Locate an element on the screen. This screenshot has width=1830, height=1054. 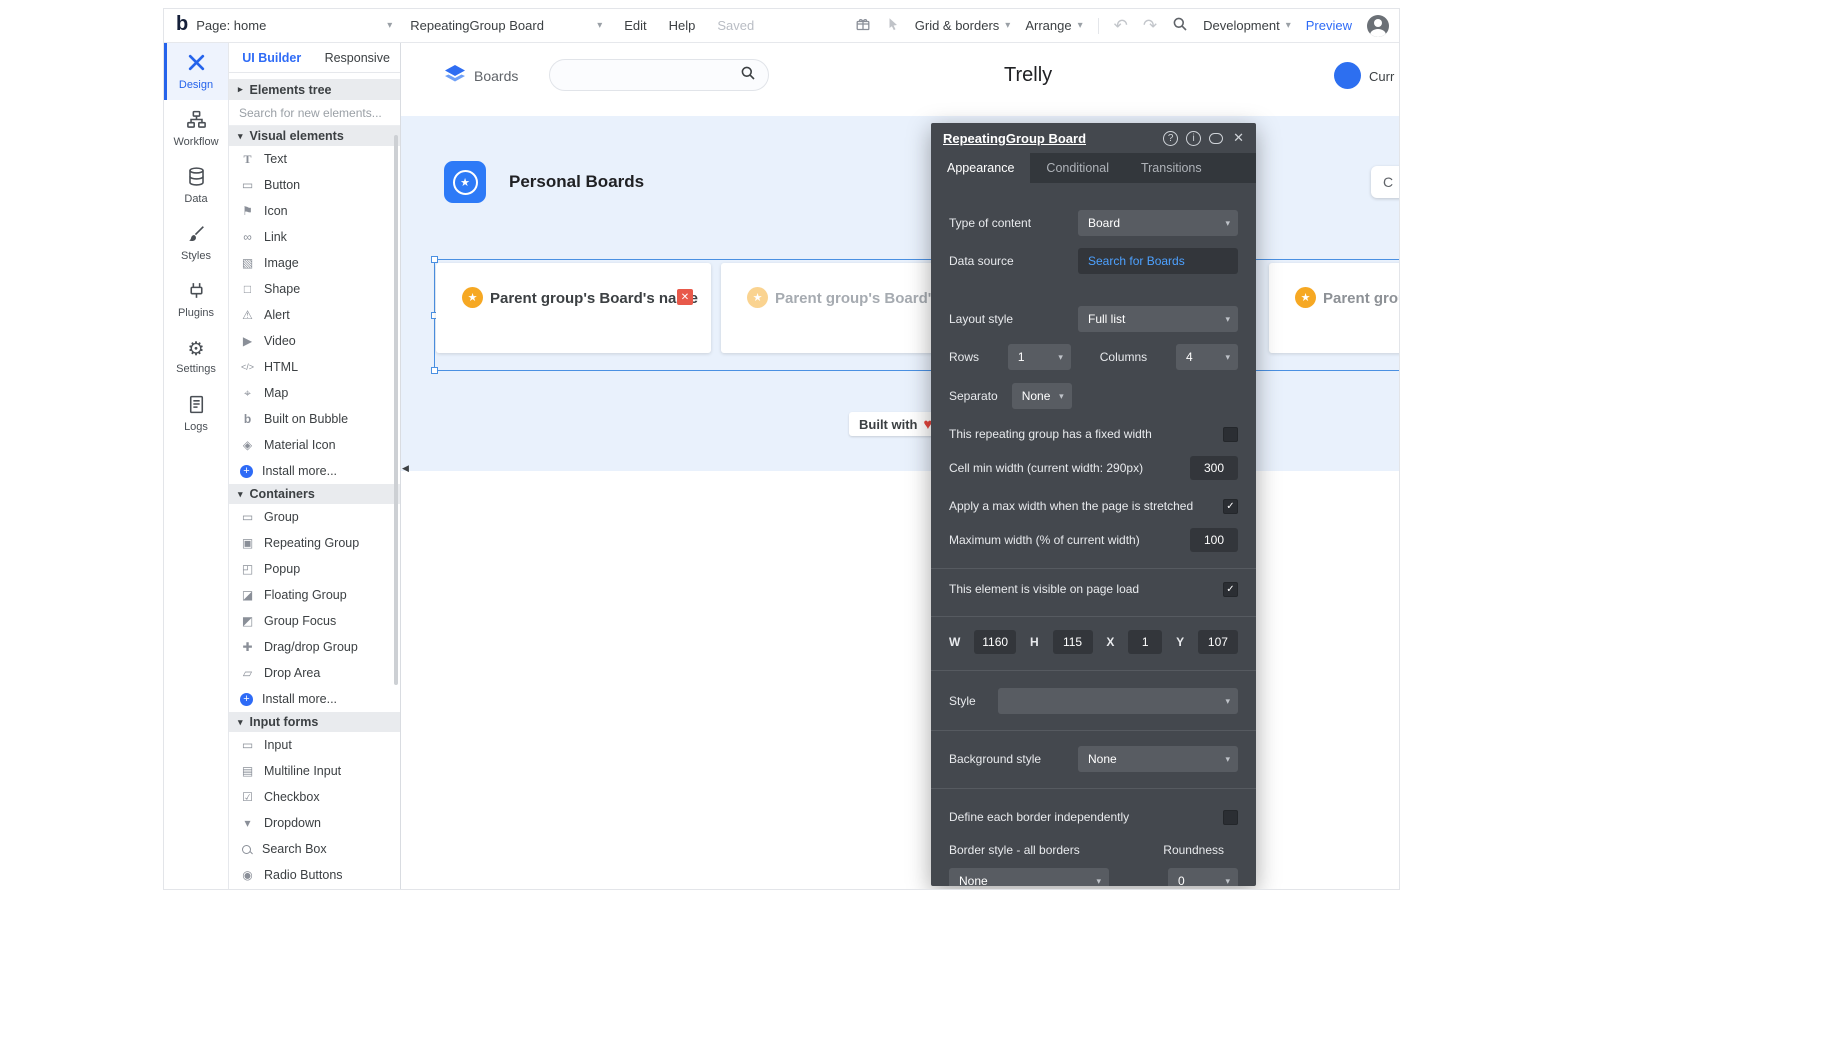
palette-item-radio-buttons: ◉ Radio Buttons is located at coordinates (314, 875).